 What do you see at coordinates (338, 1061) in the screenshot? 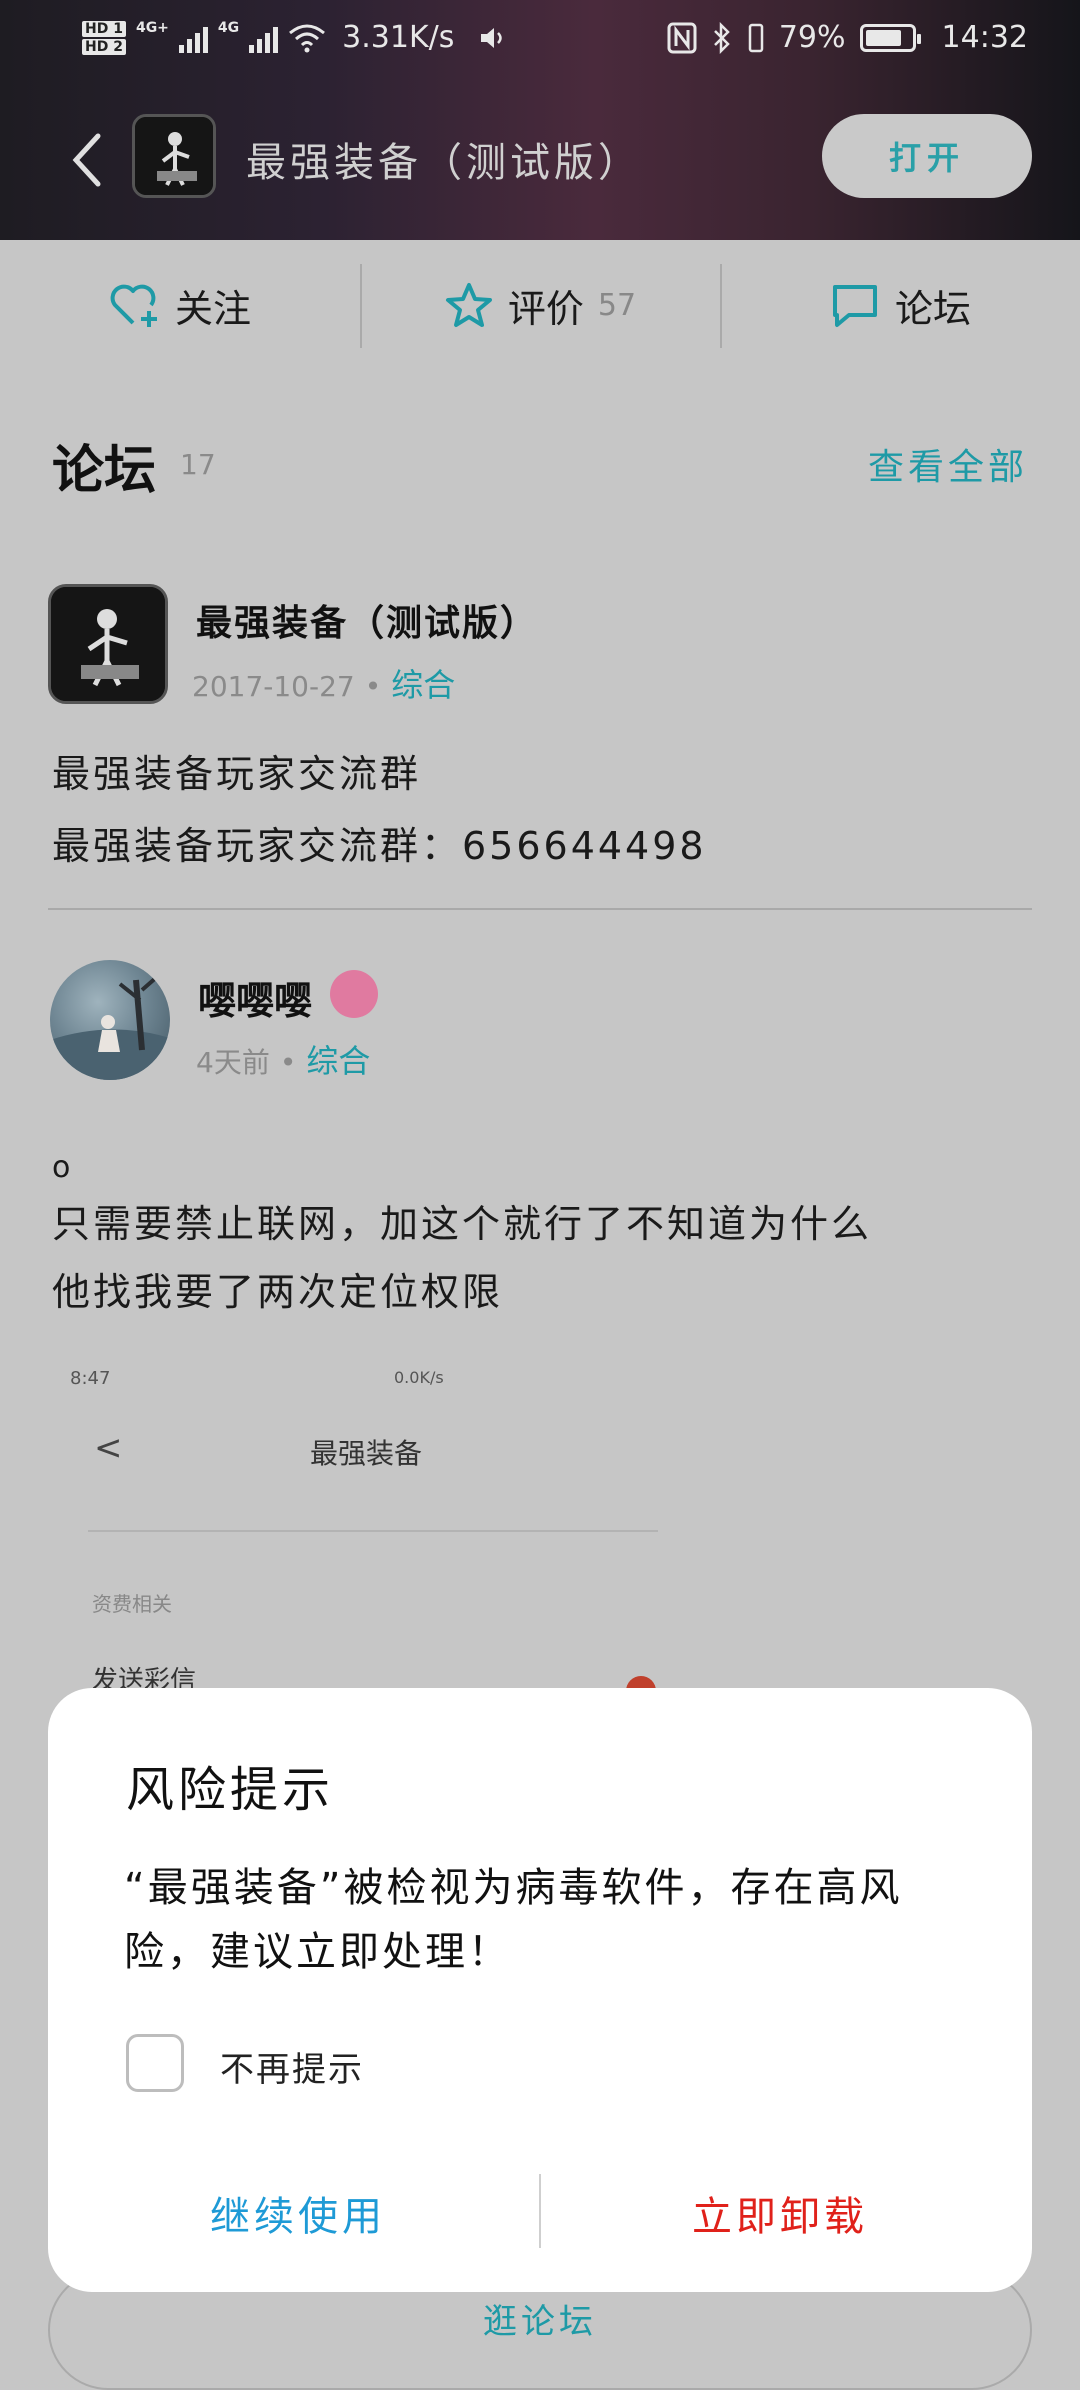
I see `post2-category: 综合` at bounding box center [338, 1061].